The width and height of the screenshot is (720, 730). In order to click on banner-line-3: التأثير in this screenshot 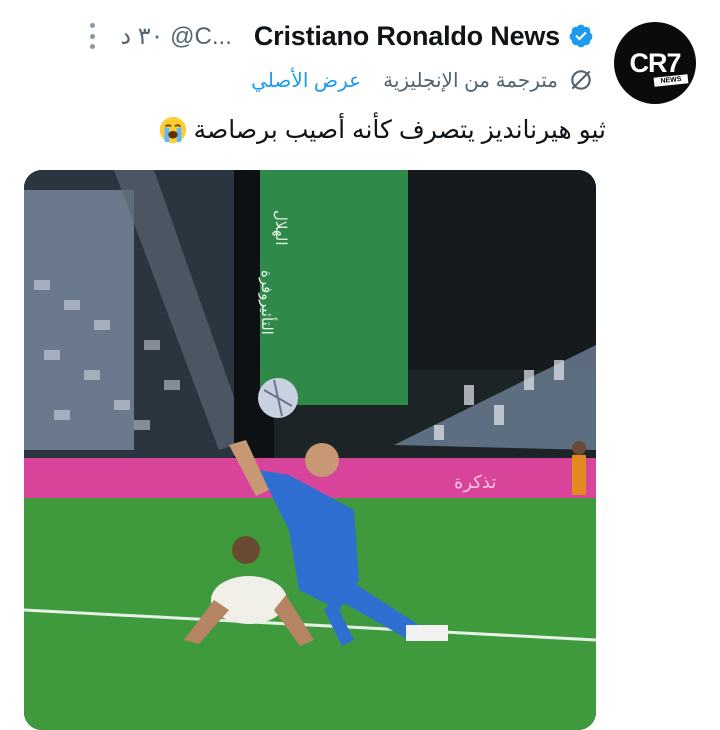, I will do `click(268, 317)`.